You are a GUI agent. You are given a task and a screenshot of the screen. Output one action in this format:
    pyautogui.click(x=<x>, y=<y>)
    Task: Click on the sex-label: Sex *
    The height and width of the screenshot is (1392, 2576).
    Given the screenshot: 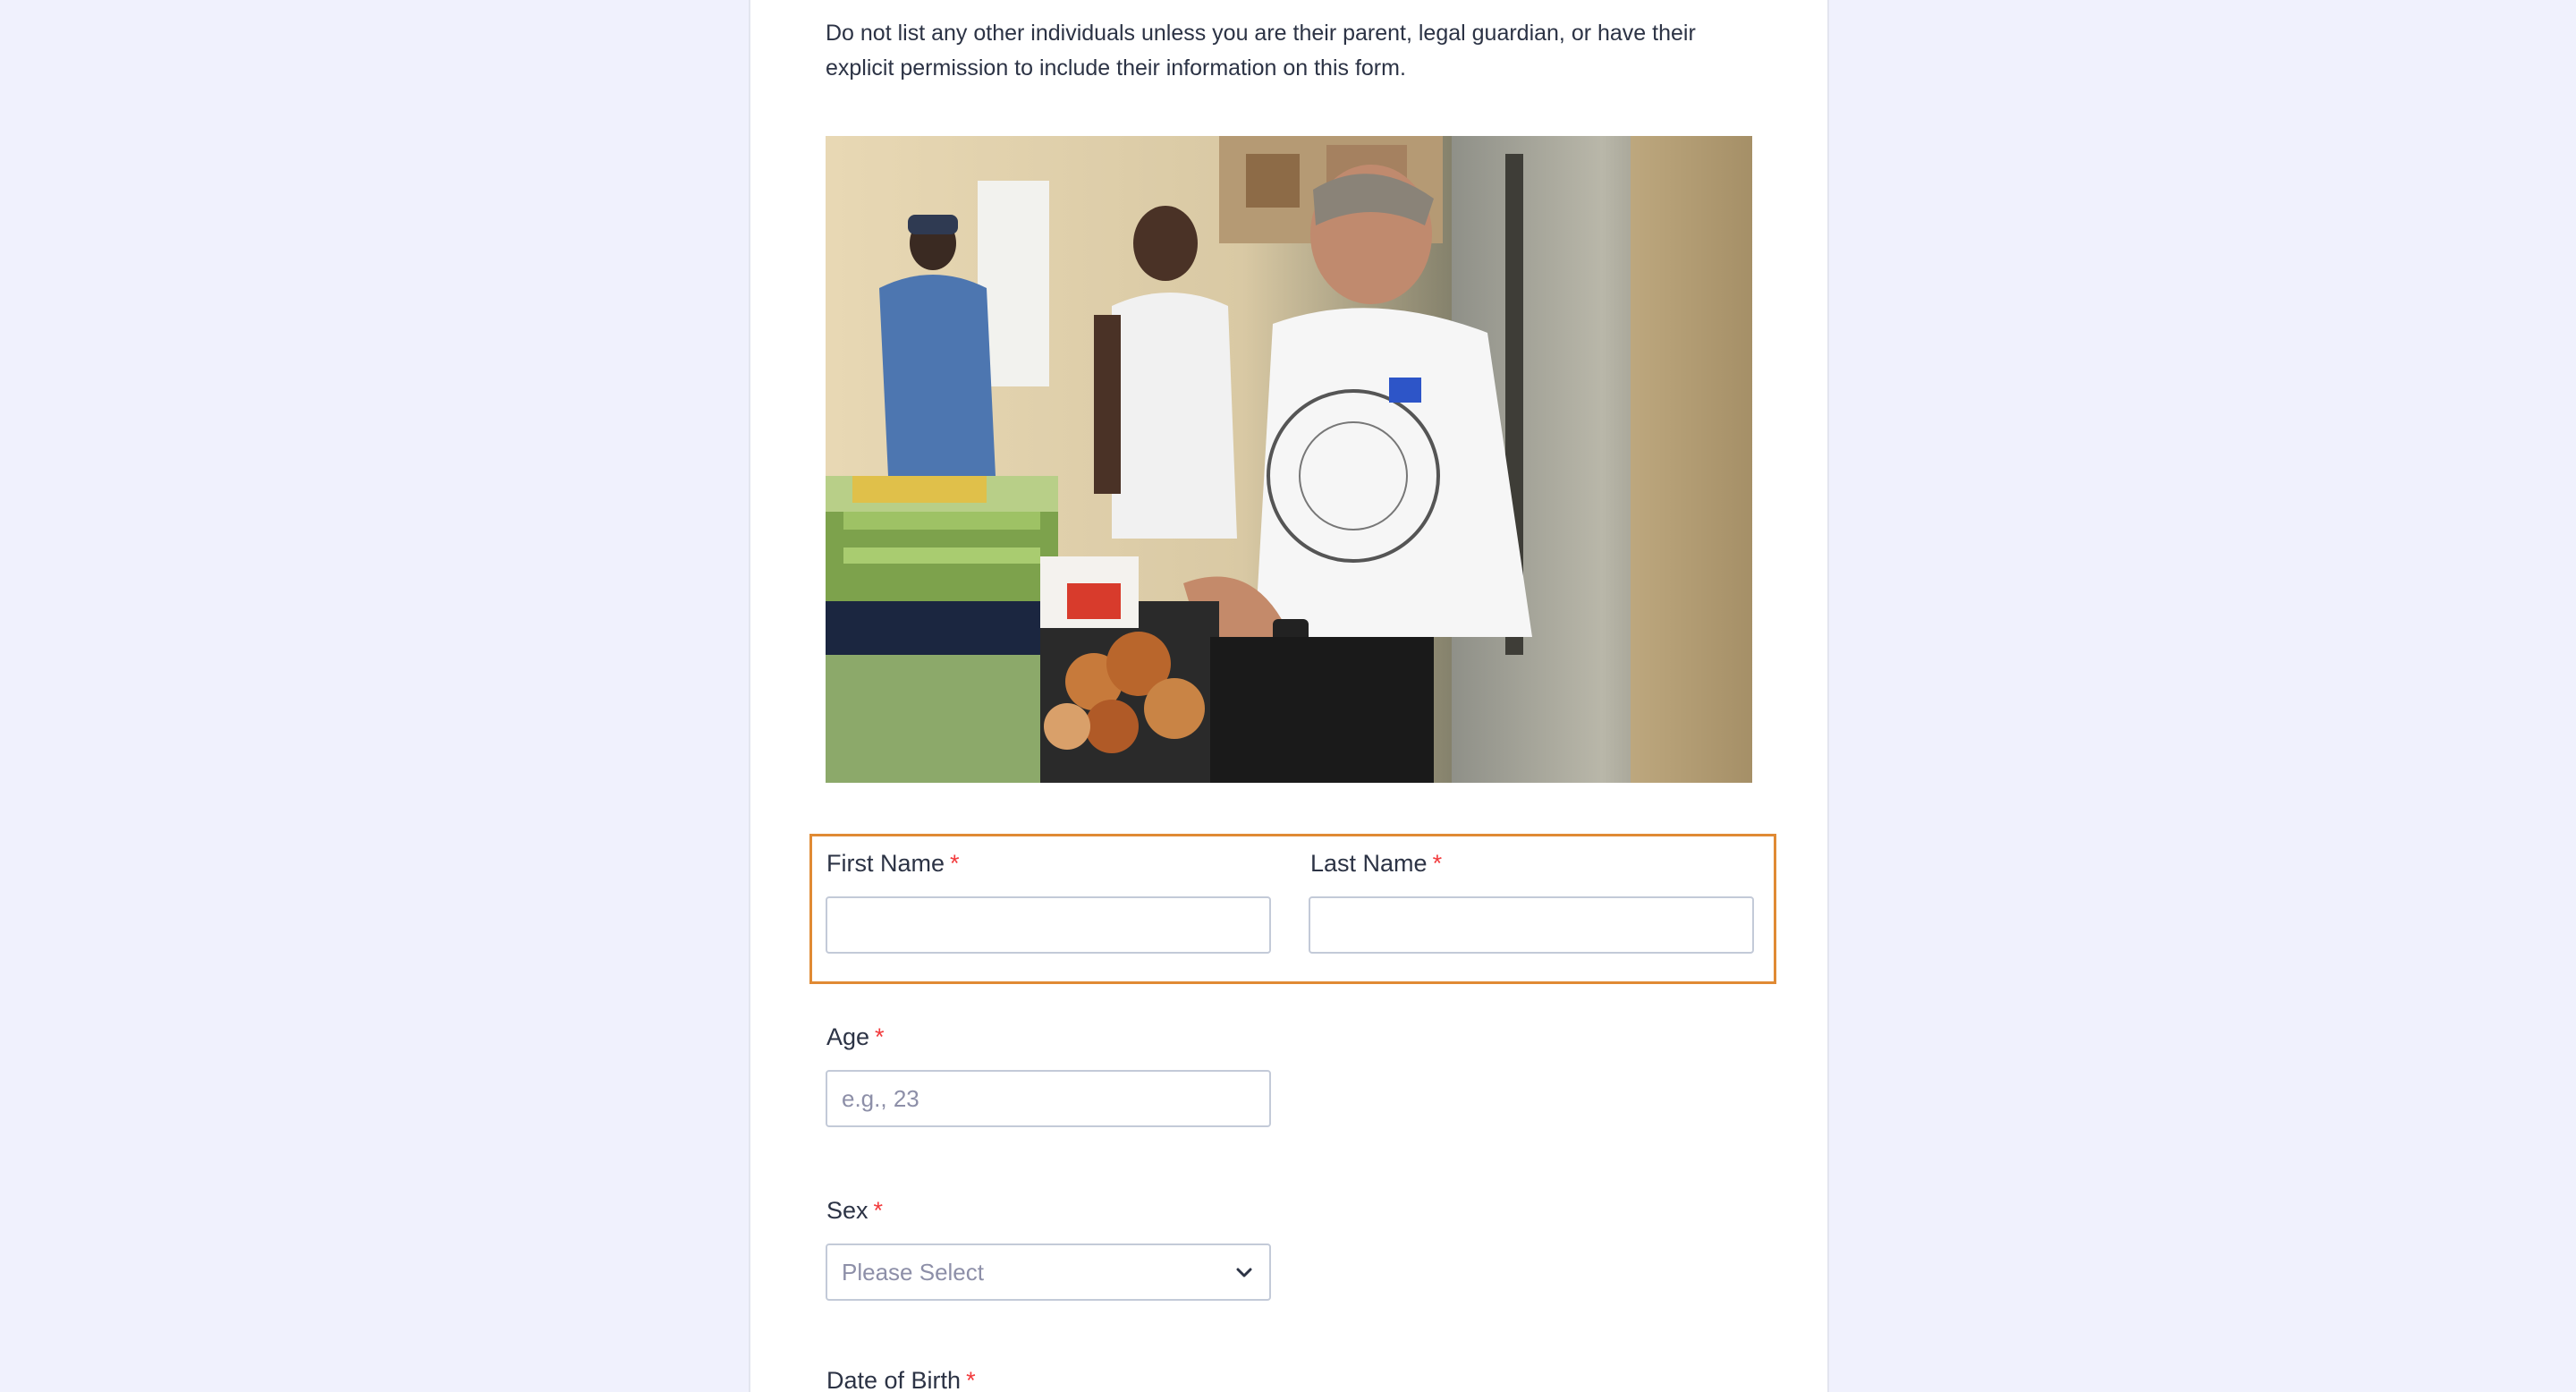 What is the action you would take?
    pyautogui.click(x=855, y=1210)
    